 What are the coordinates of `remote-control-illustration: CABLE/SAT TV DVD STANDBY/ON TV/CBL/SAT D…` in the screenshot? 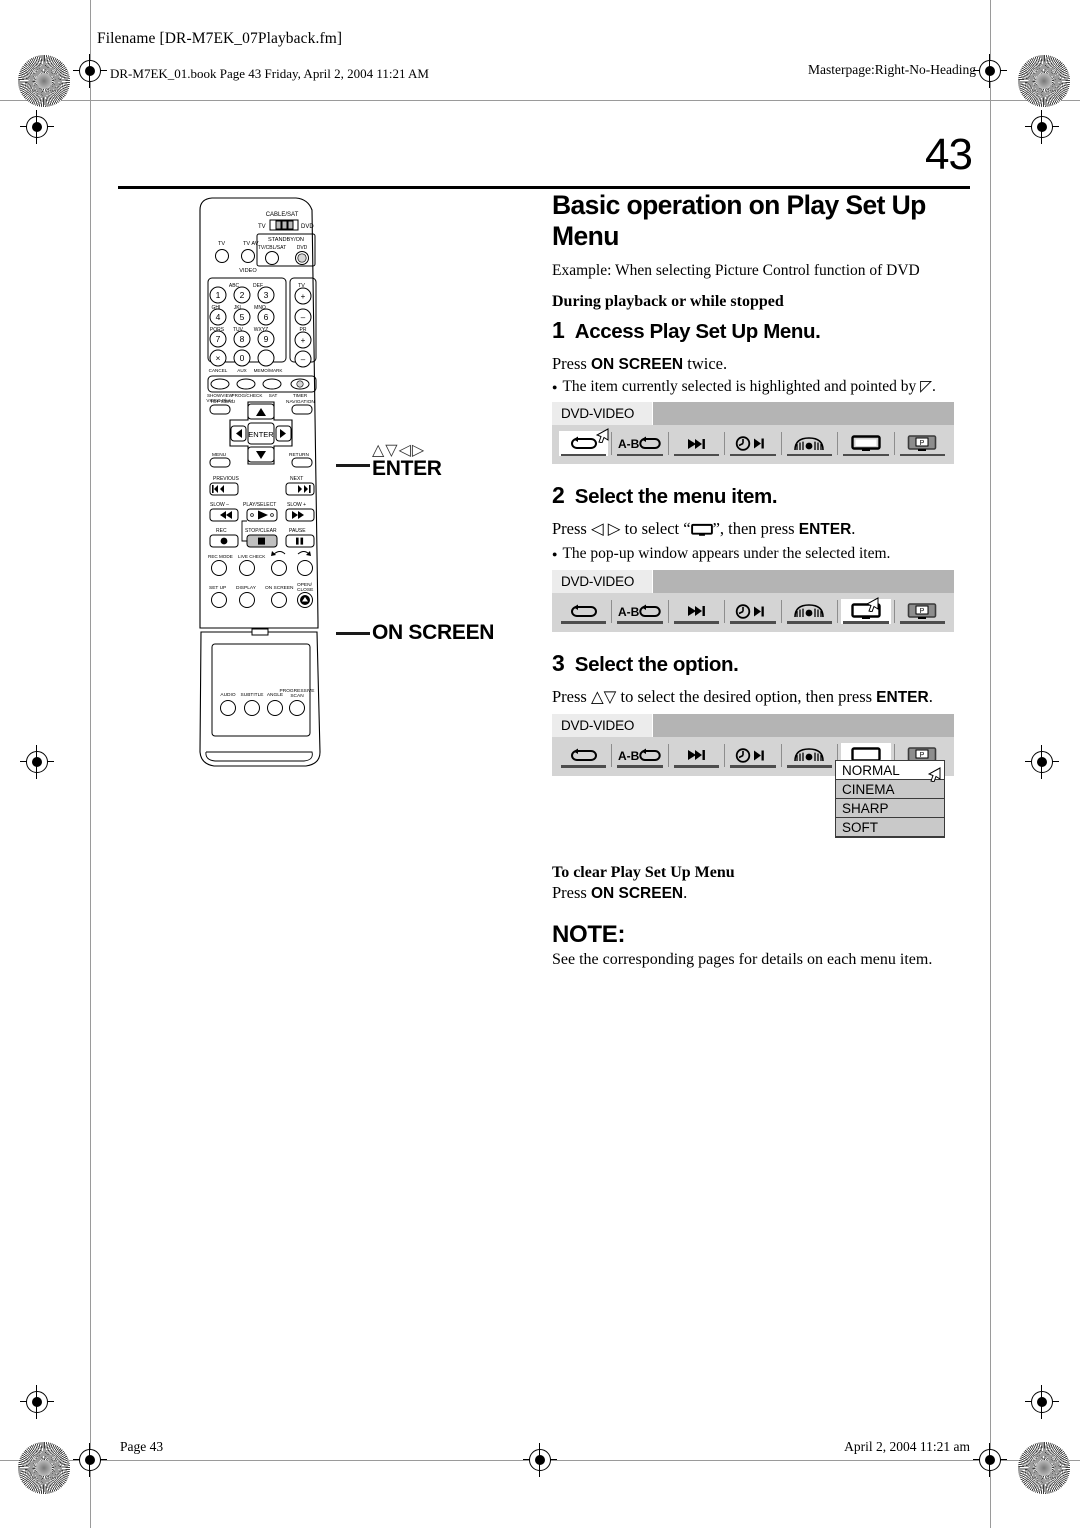 It's located at (261, 487).